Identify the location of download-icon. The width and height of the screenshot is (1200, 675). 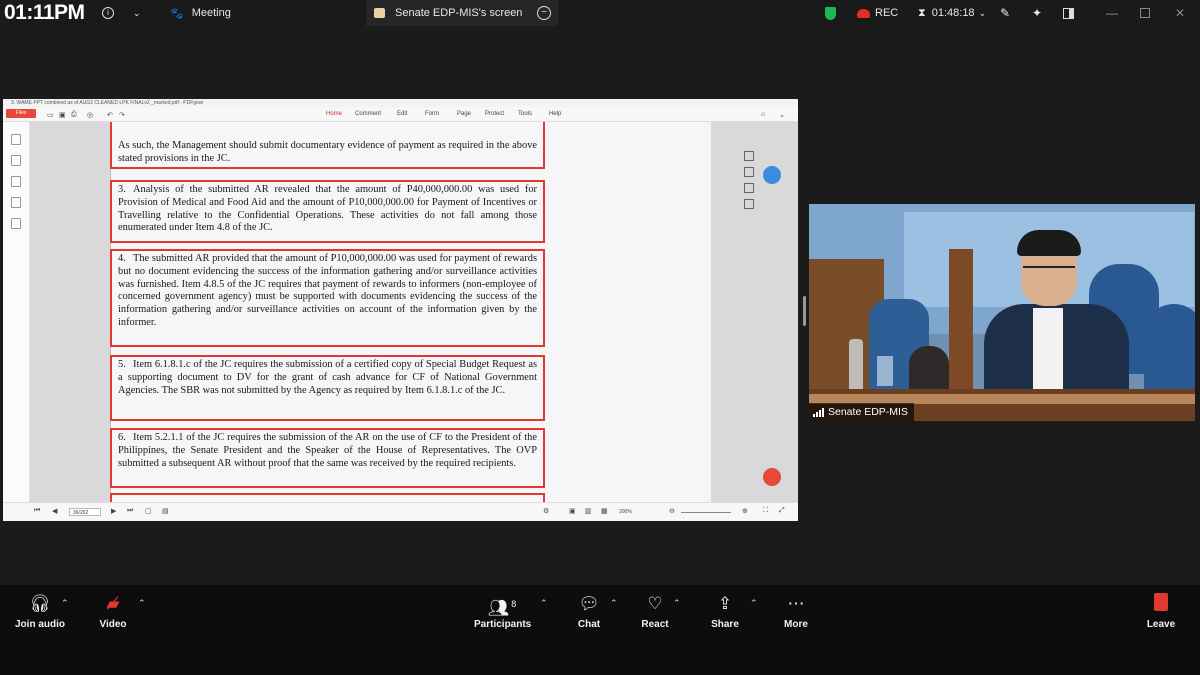
(749, 172).